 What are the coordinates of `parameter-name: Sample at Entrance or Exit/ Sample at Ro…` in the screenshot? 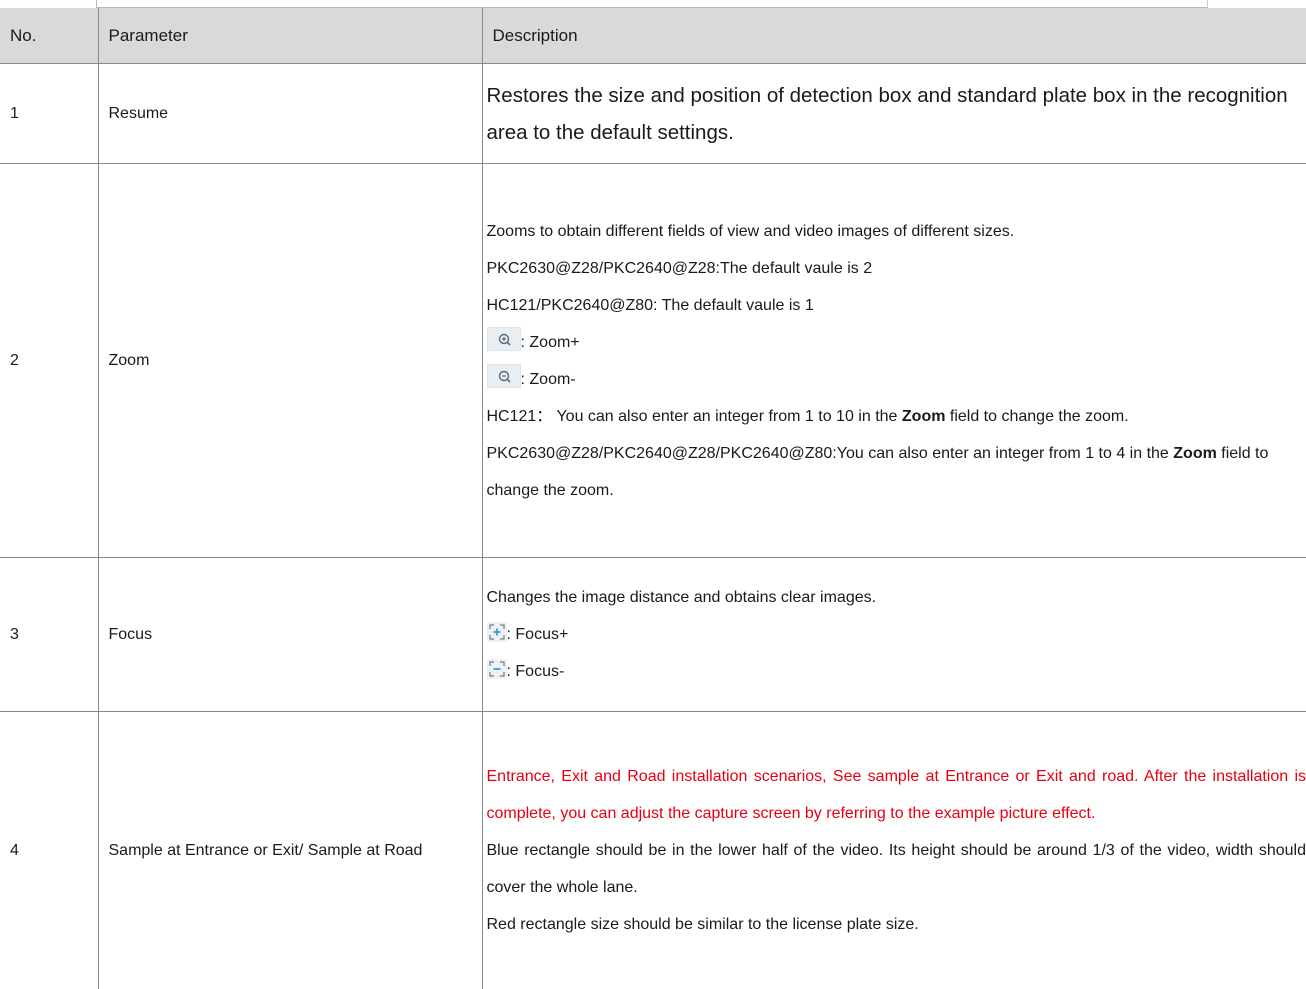 It's located at (290, 850).